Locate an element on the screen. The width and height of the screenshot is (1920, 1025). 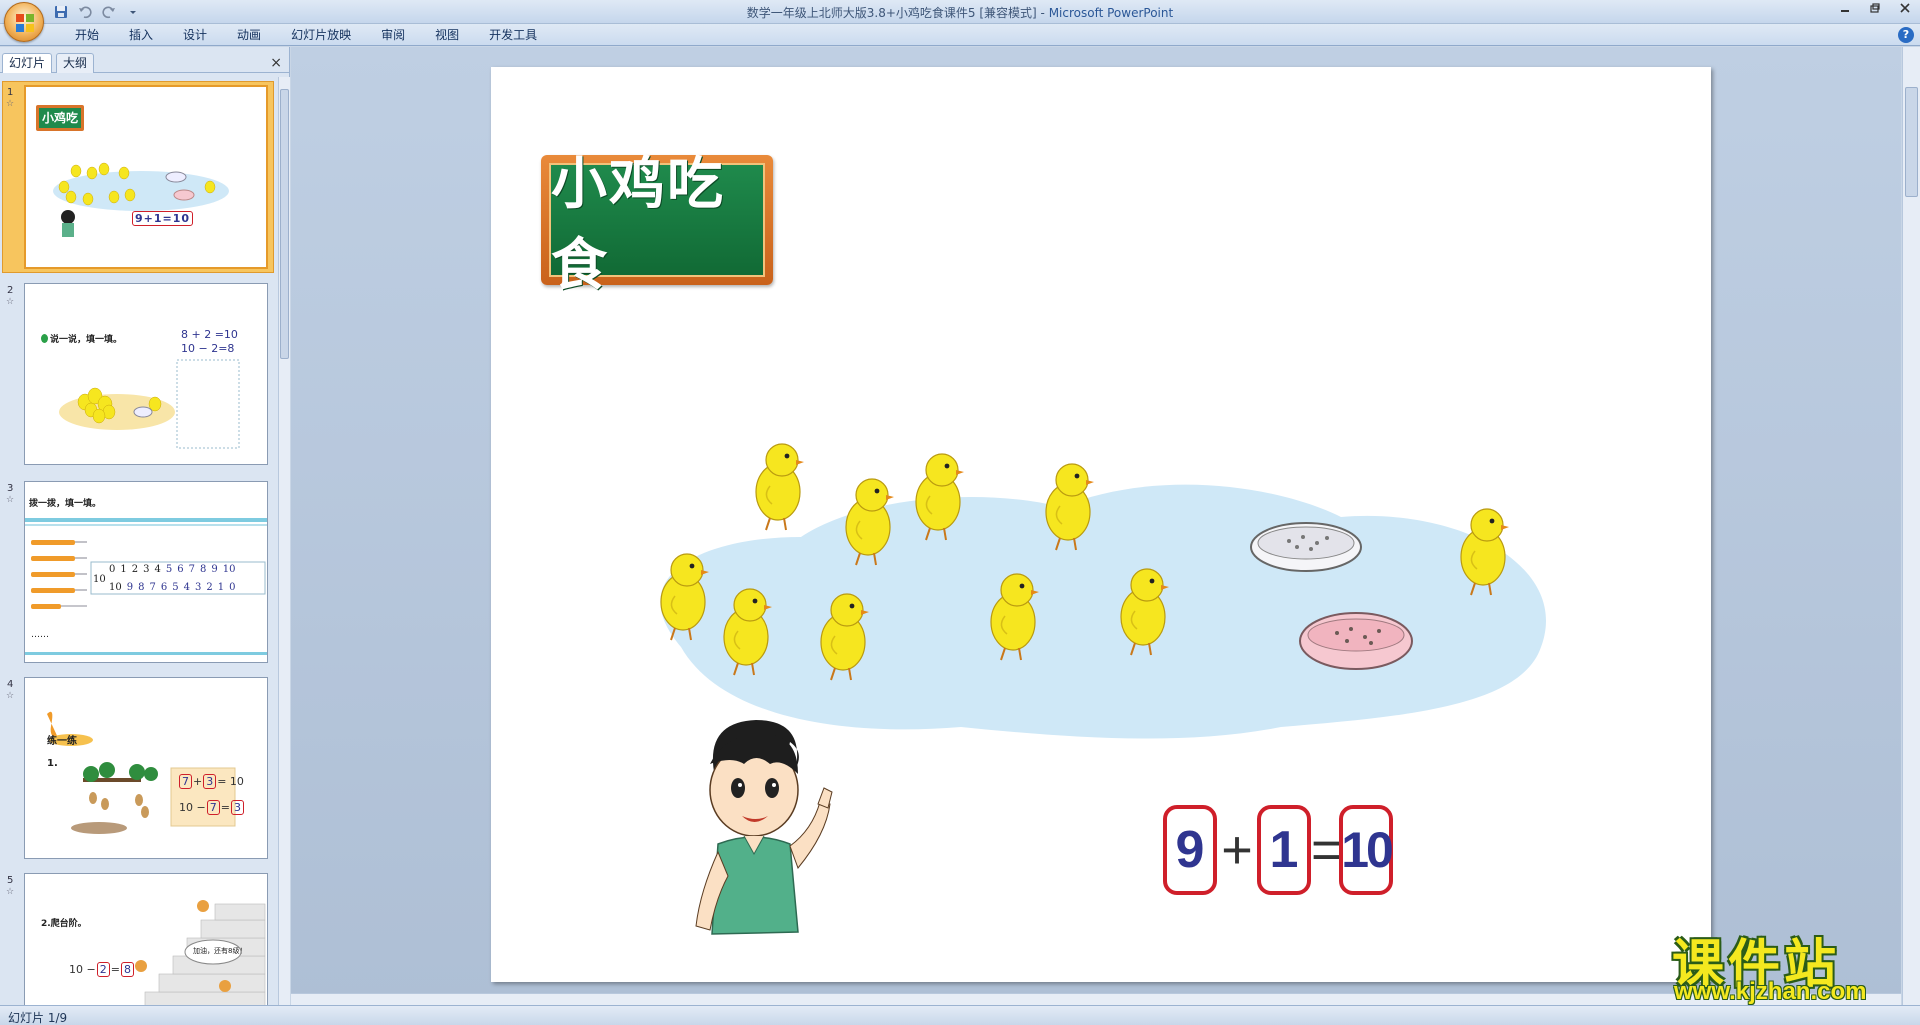
thumb-heading-text: 2.爬台阶。 is located at coordinates (64, 924).